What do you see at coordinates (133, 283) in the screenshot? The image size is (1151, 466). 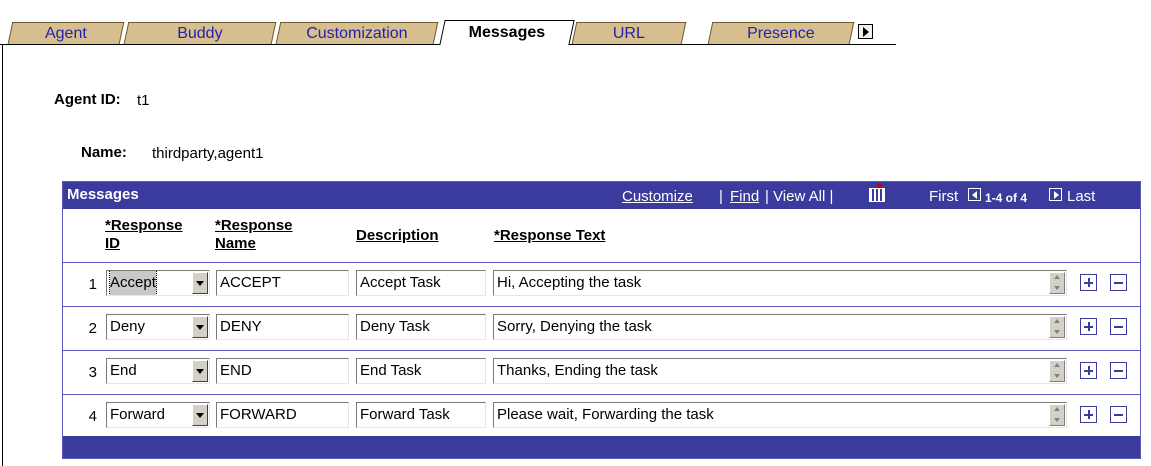 I see `response-id-value: Accept` at bounding box center [133, 283].